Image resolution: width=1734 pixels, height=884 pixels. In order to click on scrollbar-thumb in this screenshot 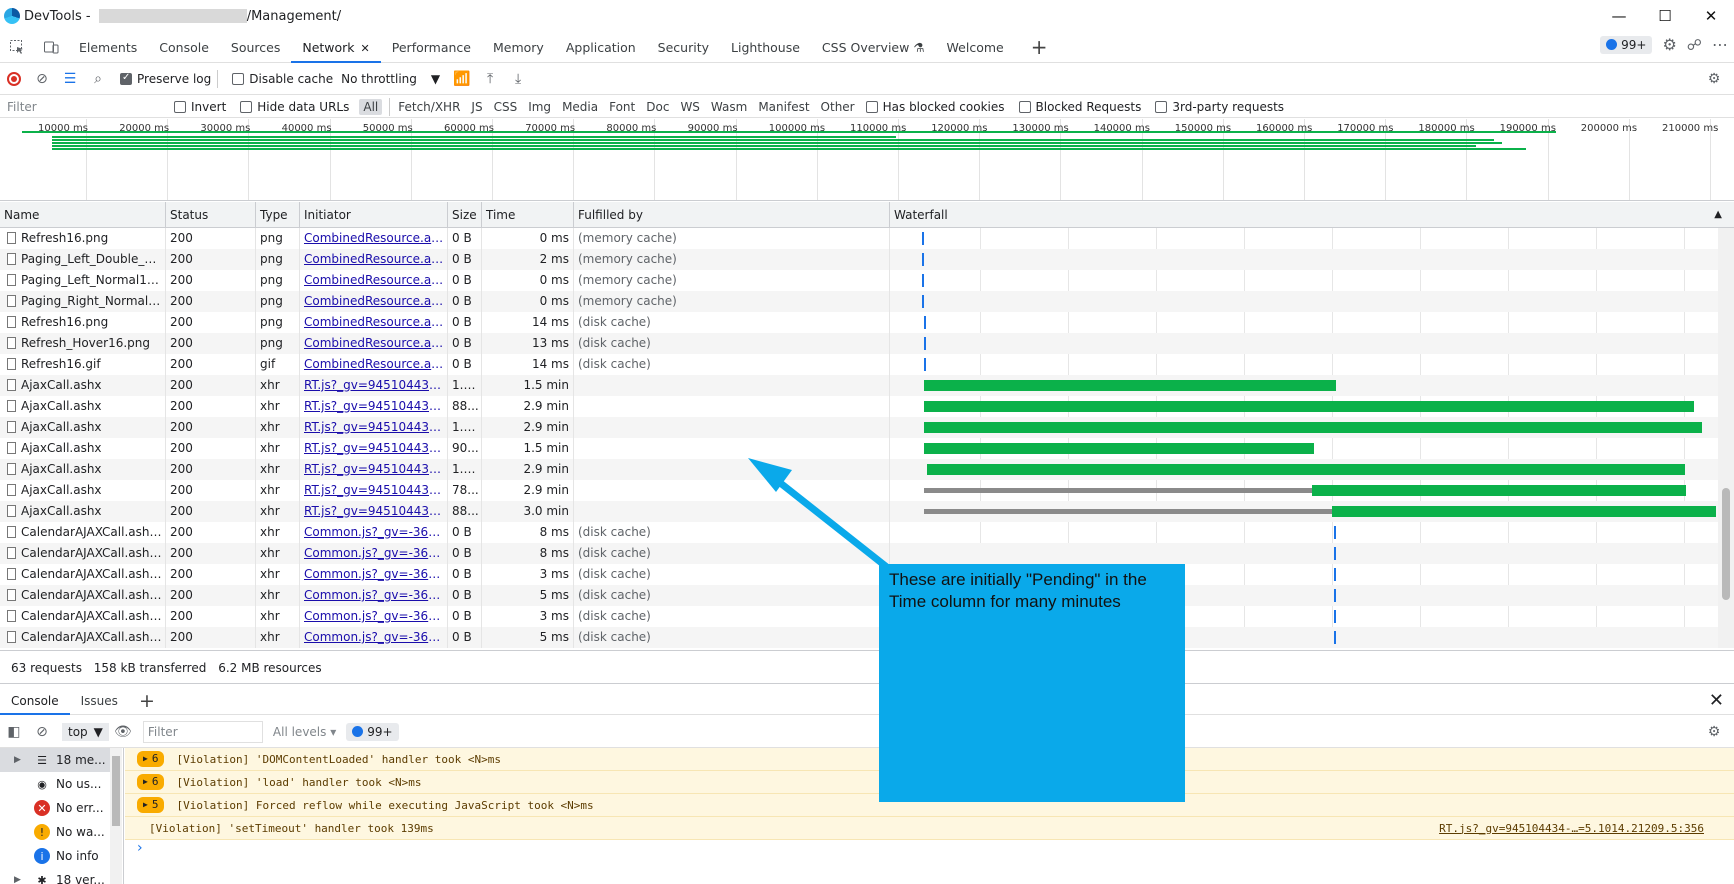, I will do `click(1726, 544)`.